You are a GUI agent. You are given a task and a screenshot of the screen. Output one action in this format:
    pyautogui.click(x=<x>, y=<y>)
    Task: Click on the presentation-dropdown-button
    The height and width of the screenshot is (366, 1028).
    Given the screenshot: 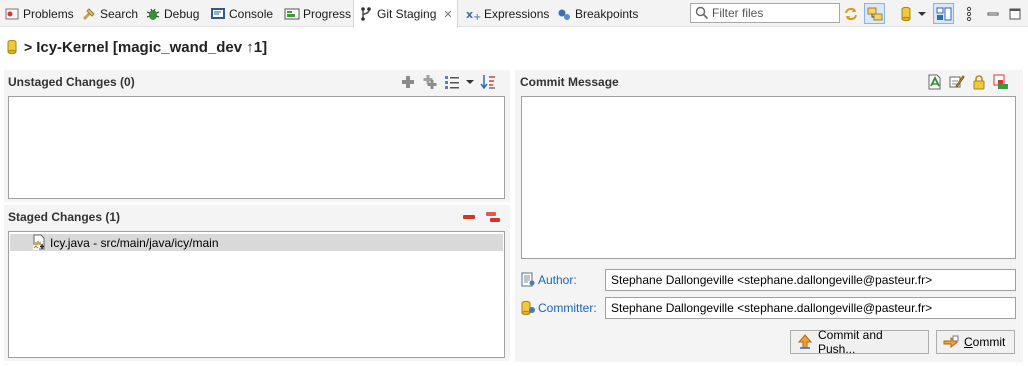 What is the action you would take?
    pyautogui.click(x=470, y=82)
    